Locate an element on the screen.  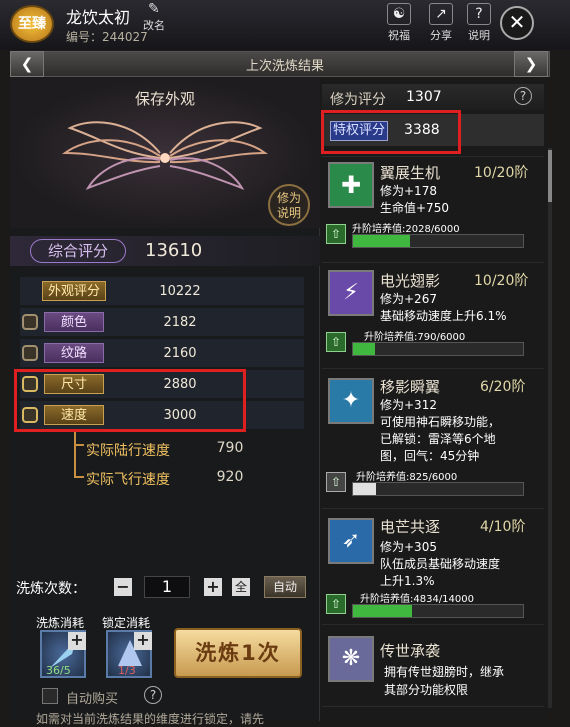
skill-name: 移影瞬翼 is located at coordinates (410, 387).